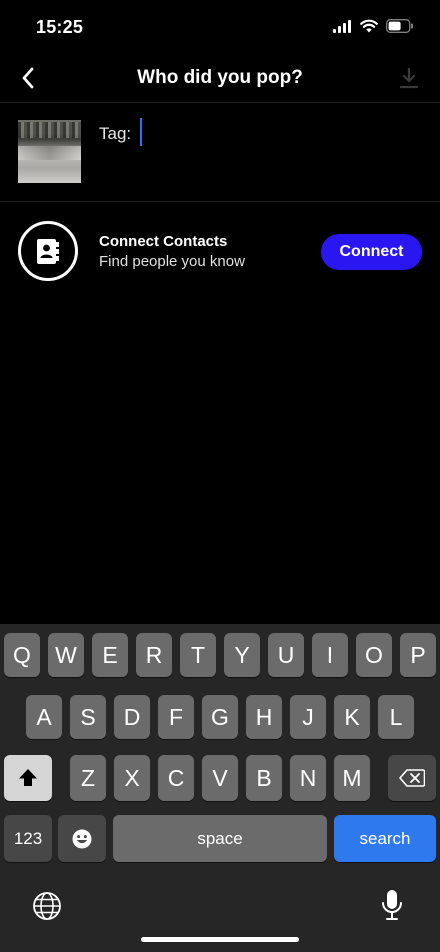 The width and height of the screenshot is (440, 952). What do you see at coordinates (352, 717) in the screenshot?
I see `key-k: K` at bounding box center [352, 717].